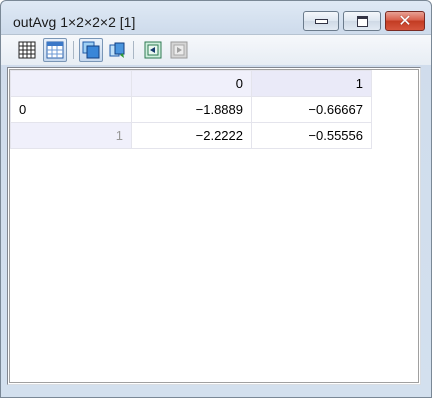 This screenshot has height=400, width=434. I want to click on next-icon, so click(179, 50).